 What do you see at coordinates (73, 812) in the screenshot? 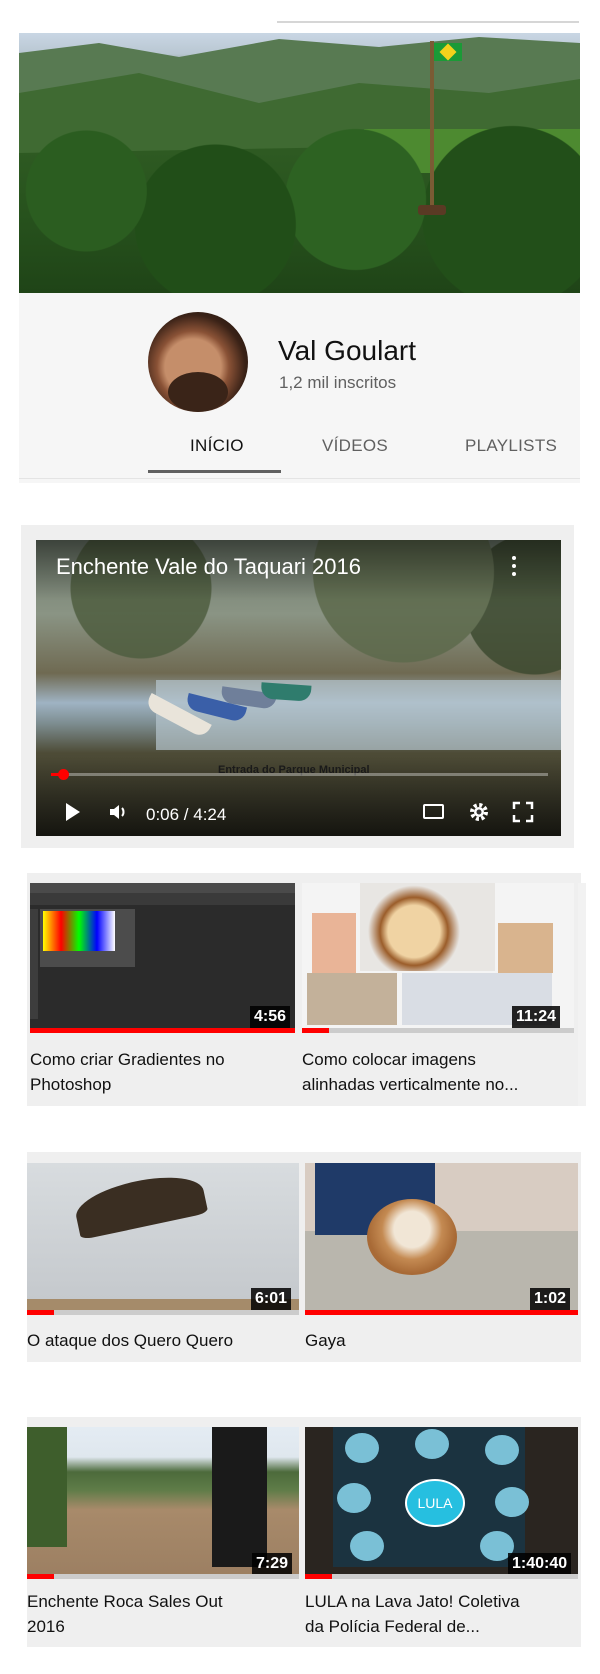
I see `play-icon` at bounding box center [73, 812].